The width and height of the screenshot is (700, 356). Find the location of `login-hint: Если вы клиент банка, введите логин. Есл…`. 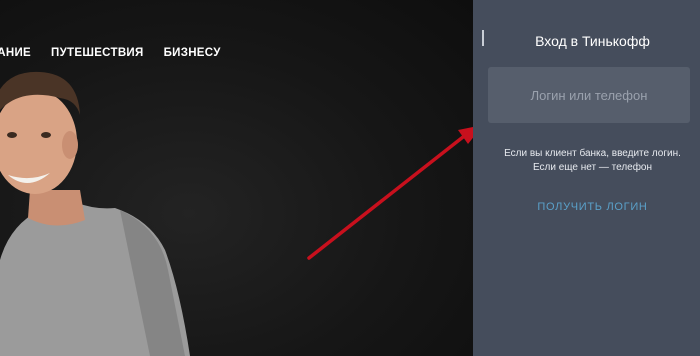

login-hint: Если вы клиент банка, введите логин. Есл… is located at coordinates (586, 161).